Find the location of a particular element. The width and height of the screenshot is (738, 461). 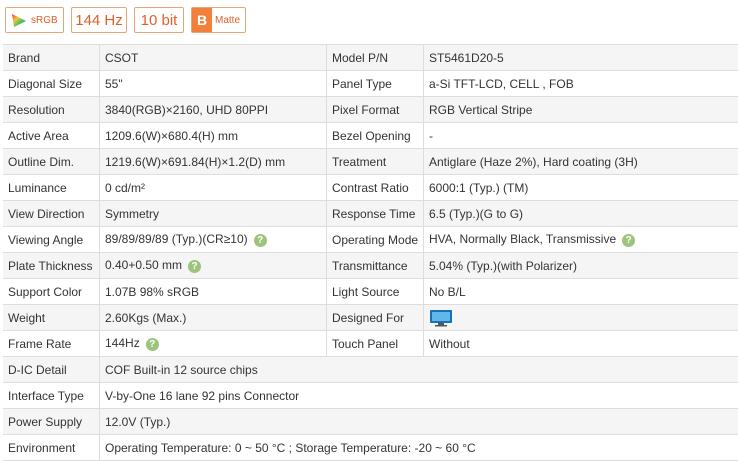

spec-value-text: 89/89/89/89 (Typ.)(CR≥10) is located at coordinates (176, 239).